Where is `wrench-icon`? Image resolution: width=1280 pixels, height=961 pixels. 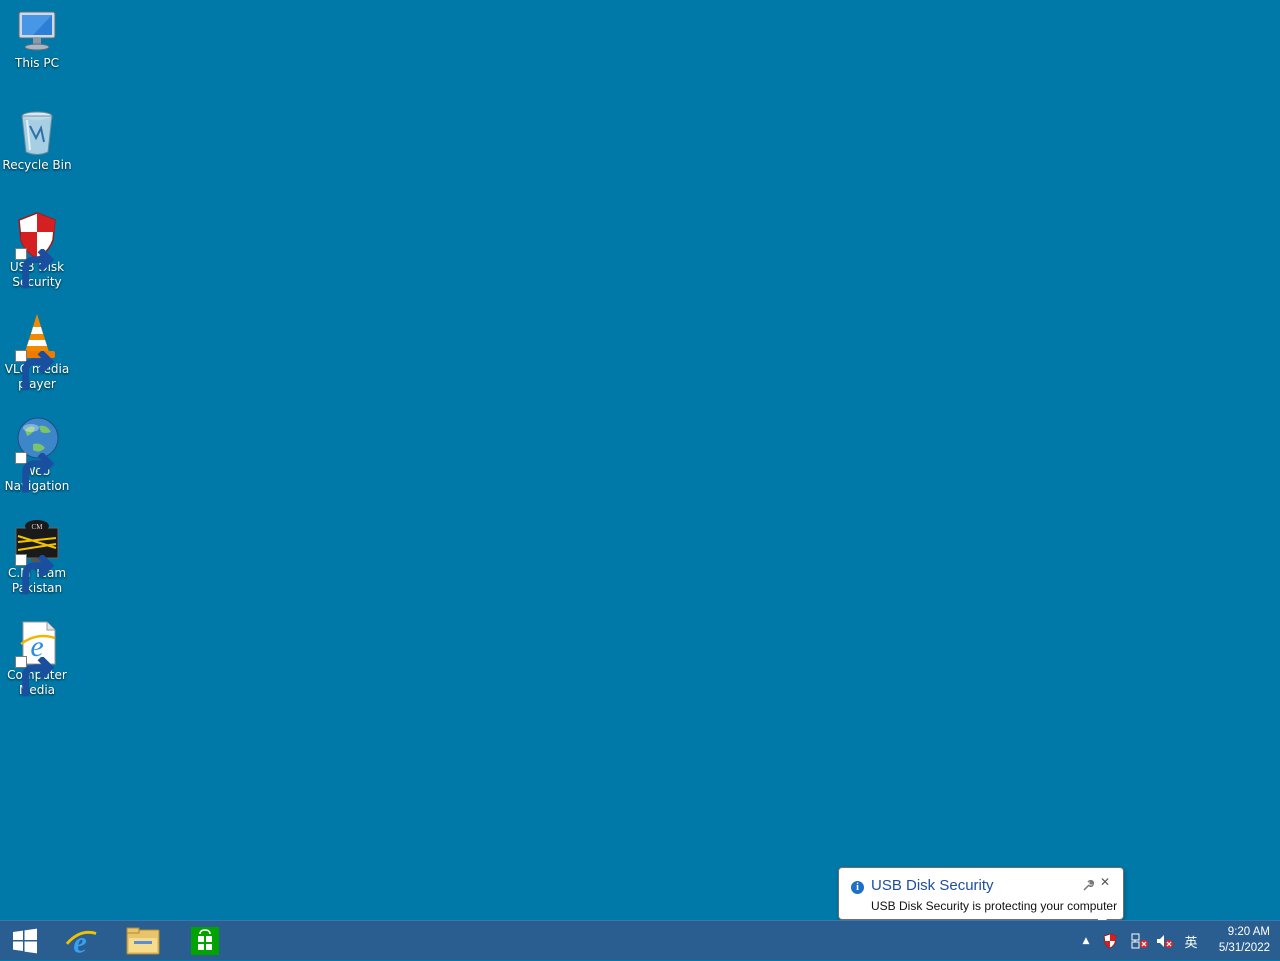 wrench-icon is located at coordinates (1088, 884).